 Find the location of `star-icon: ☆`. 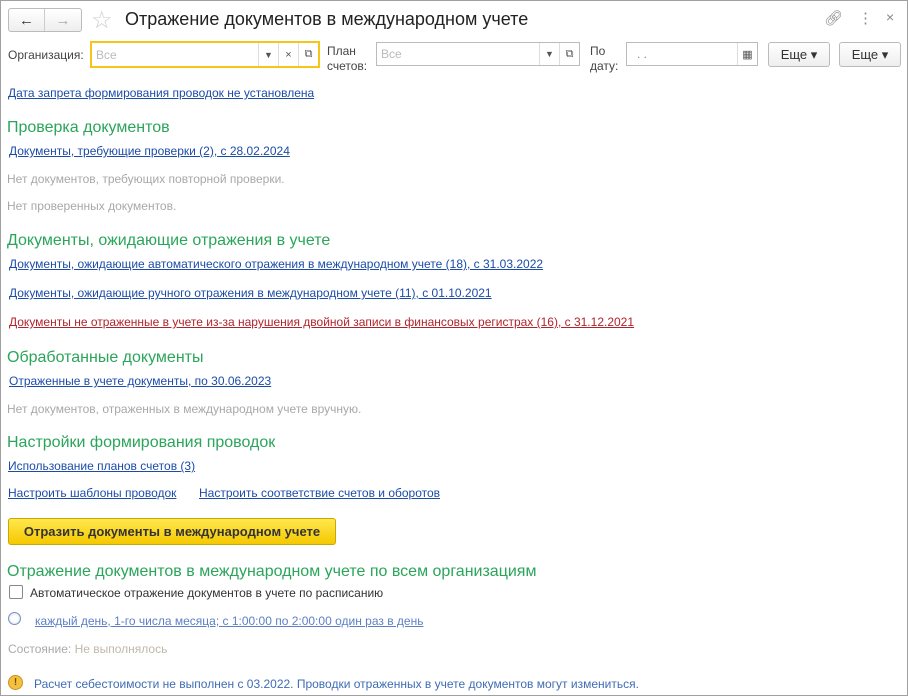

star-icon: ☆ is located at coordinates (102, 20).